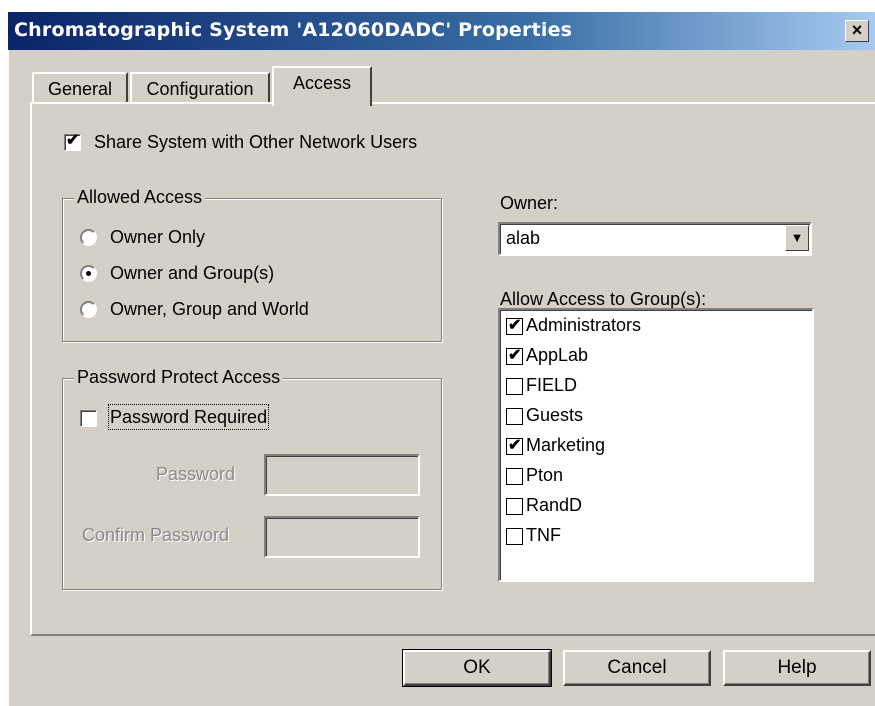  What do you see at coordinates (555, 415) in the screenshot?
I see `group-name: Guests` at bounding box center [555, 415].